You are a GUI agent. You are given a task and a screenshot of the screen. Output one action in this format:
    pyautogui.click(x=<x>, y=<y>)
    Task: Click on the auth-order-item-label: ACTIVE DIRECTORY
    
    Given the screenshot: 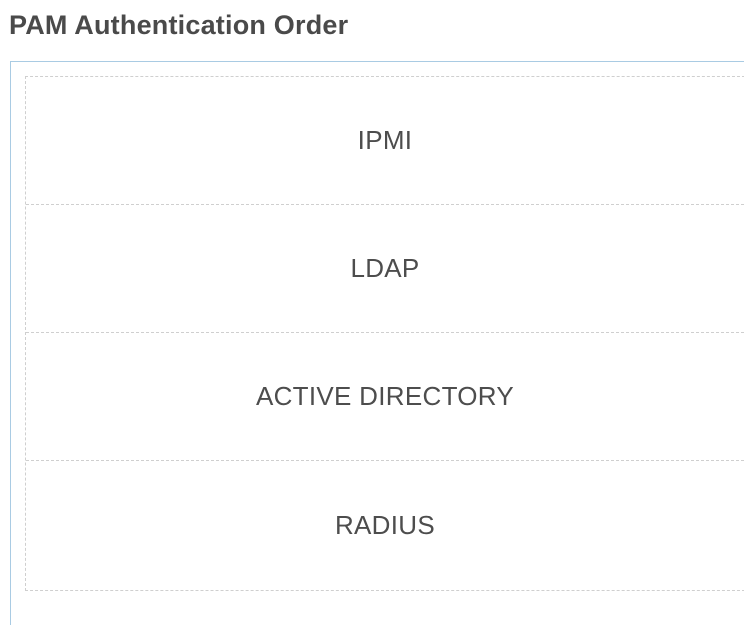 What is the action you would take?
    pyautogui.click(x=385, y=396)
    